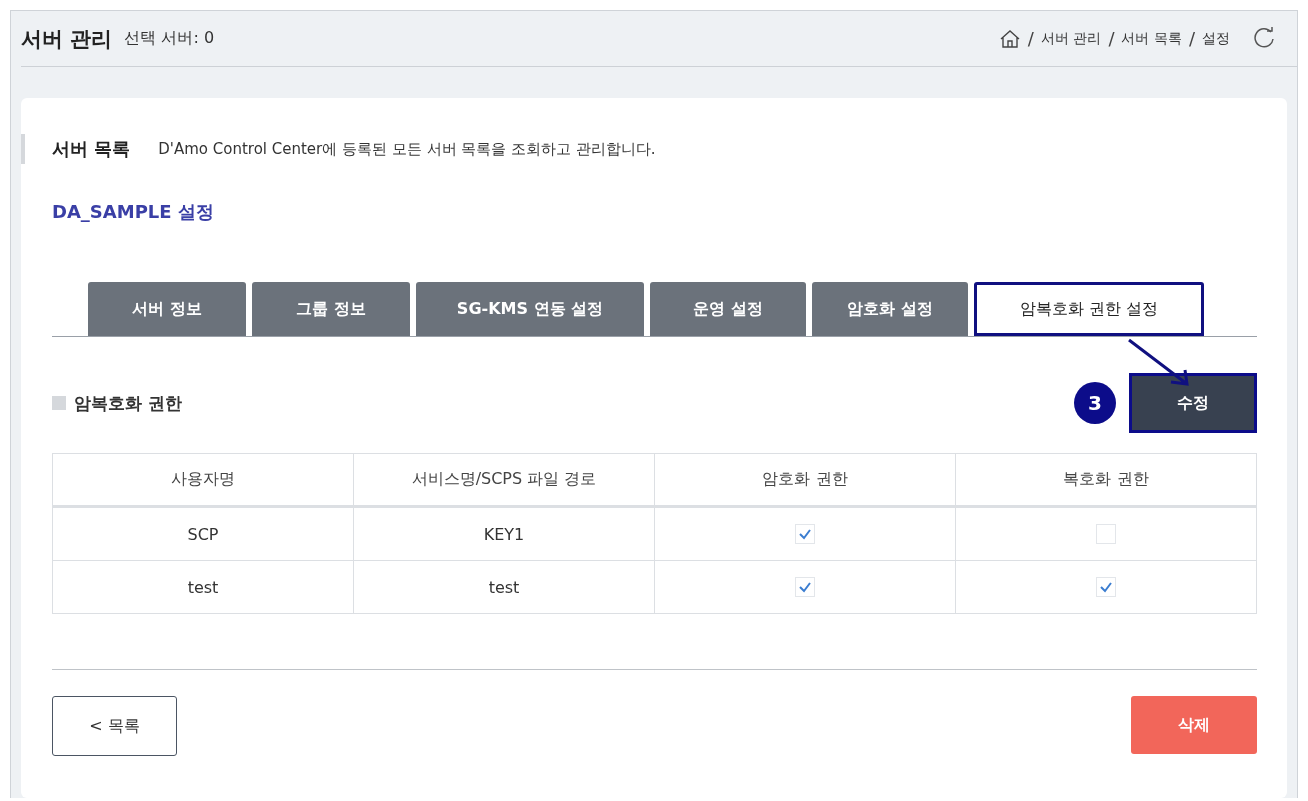  Describe the element at coordinates (331, 309) in the screenshot. I see `tab: 그룹 정보` at that location.